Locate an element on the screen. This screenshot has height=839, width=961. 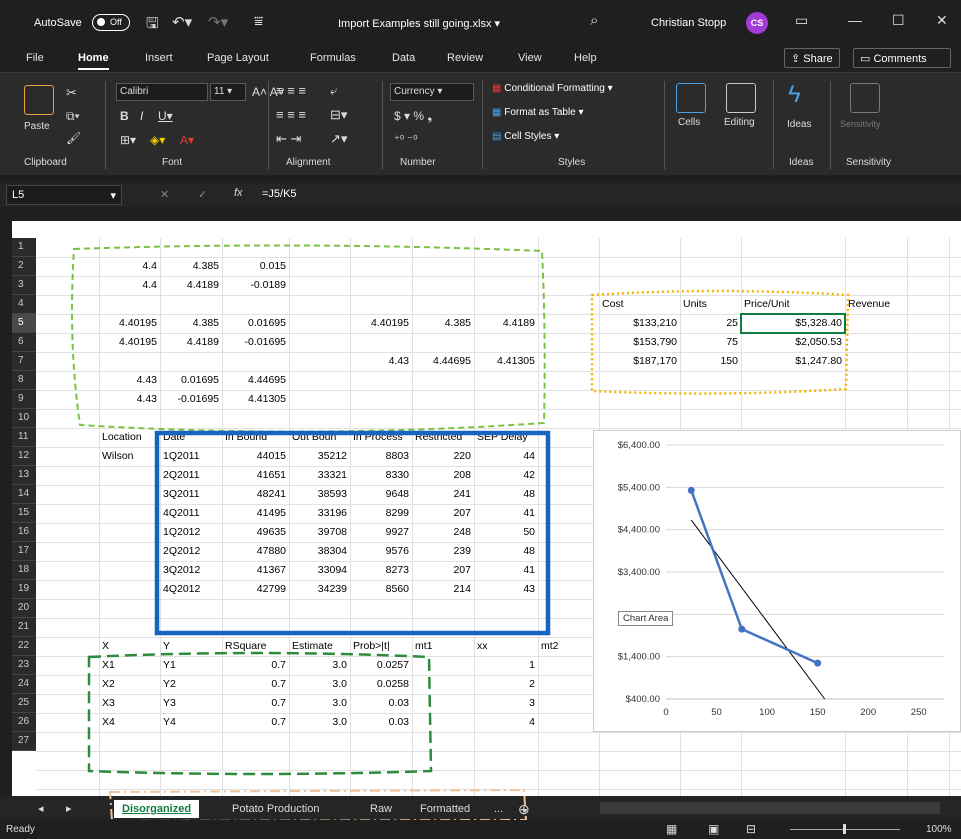
autosave-toggle: Off is located at coordinates (111, 22).